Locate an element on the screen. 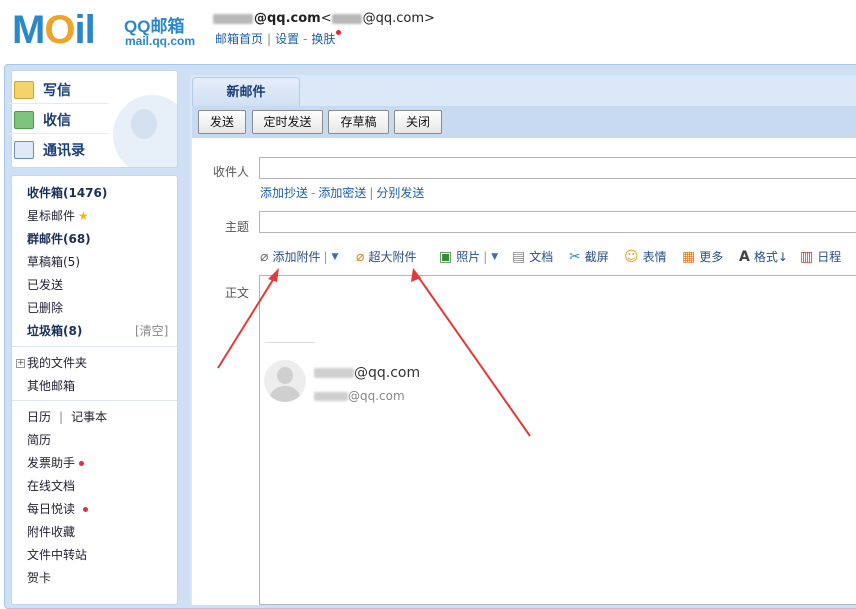 The image size is (856, 609). signature-email-secondary: @qq.com is located at coordinates (359, 396).